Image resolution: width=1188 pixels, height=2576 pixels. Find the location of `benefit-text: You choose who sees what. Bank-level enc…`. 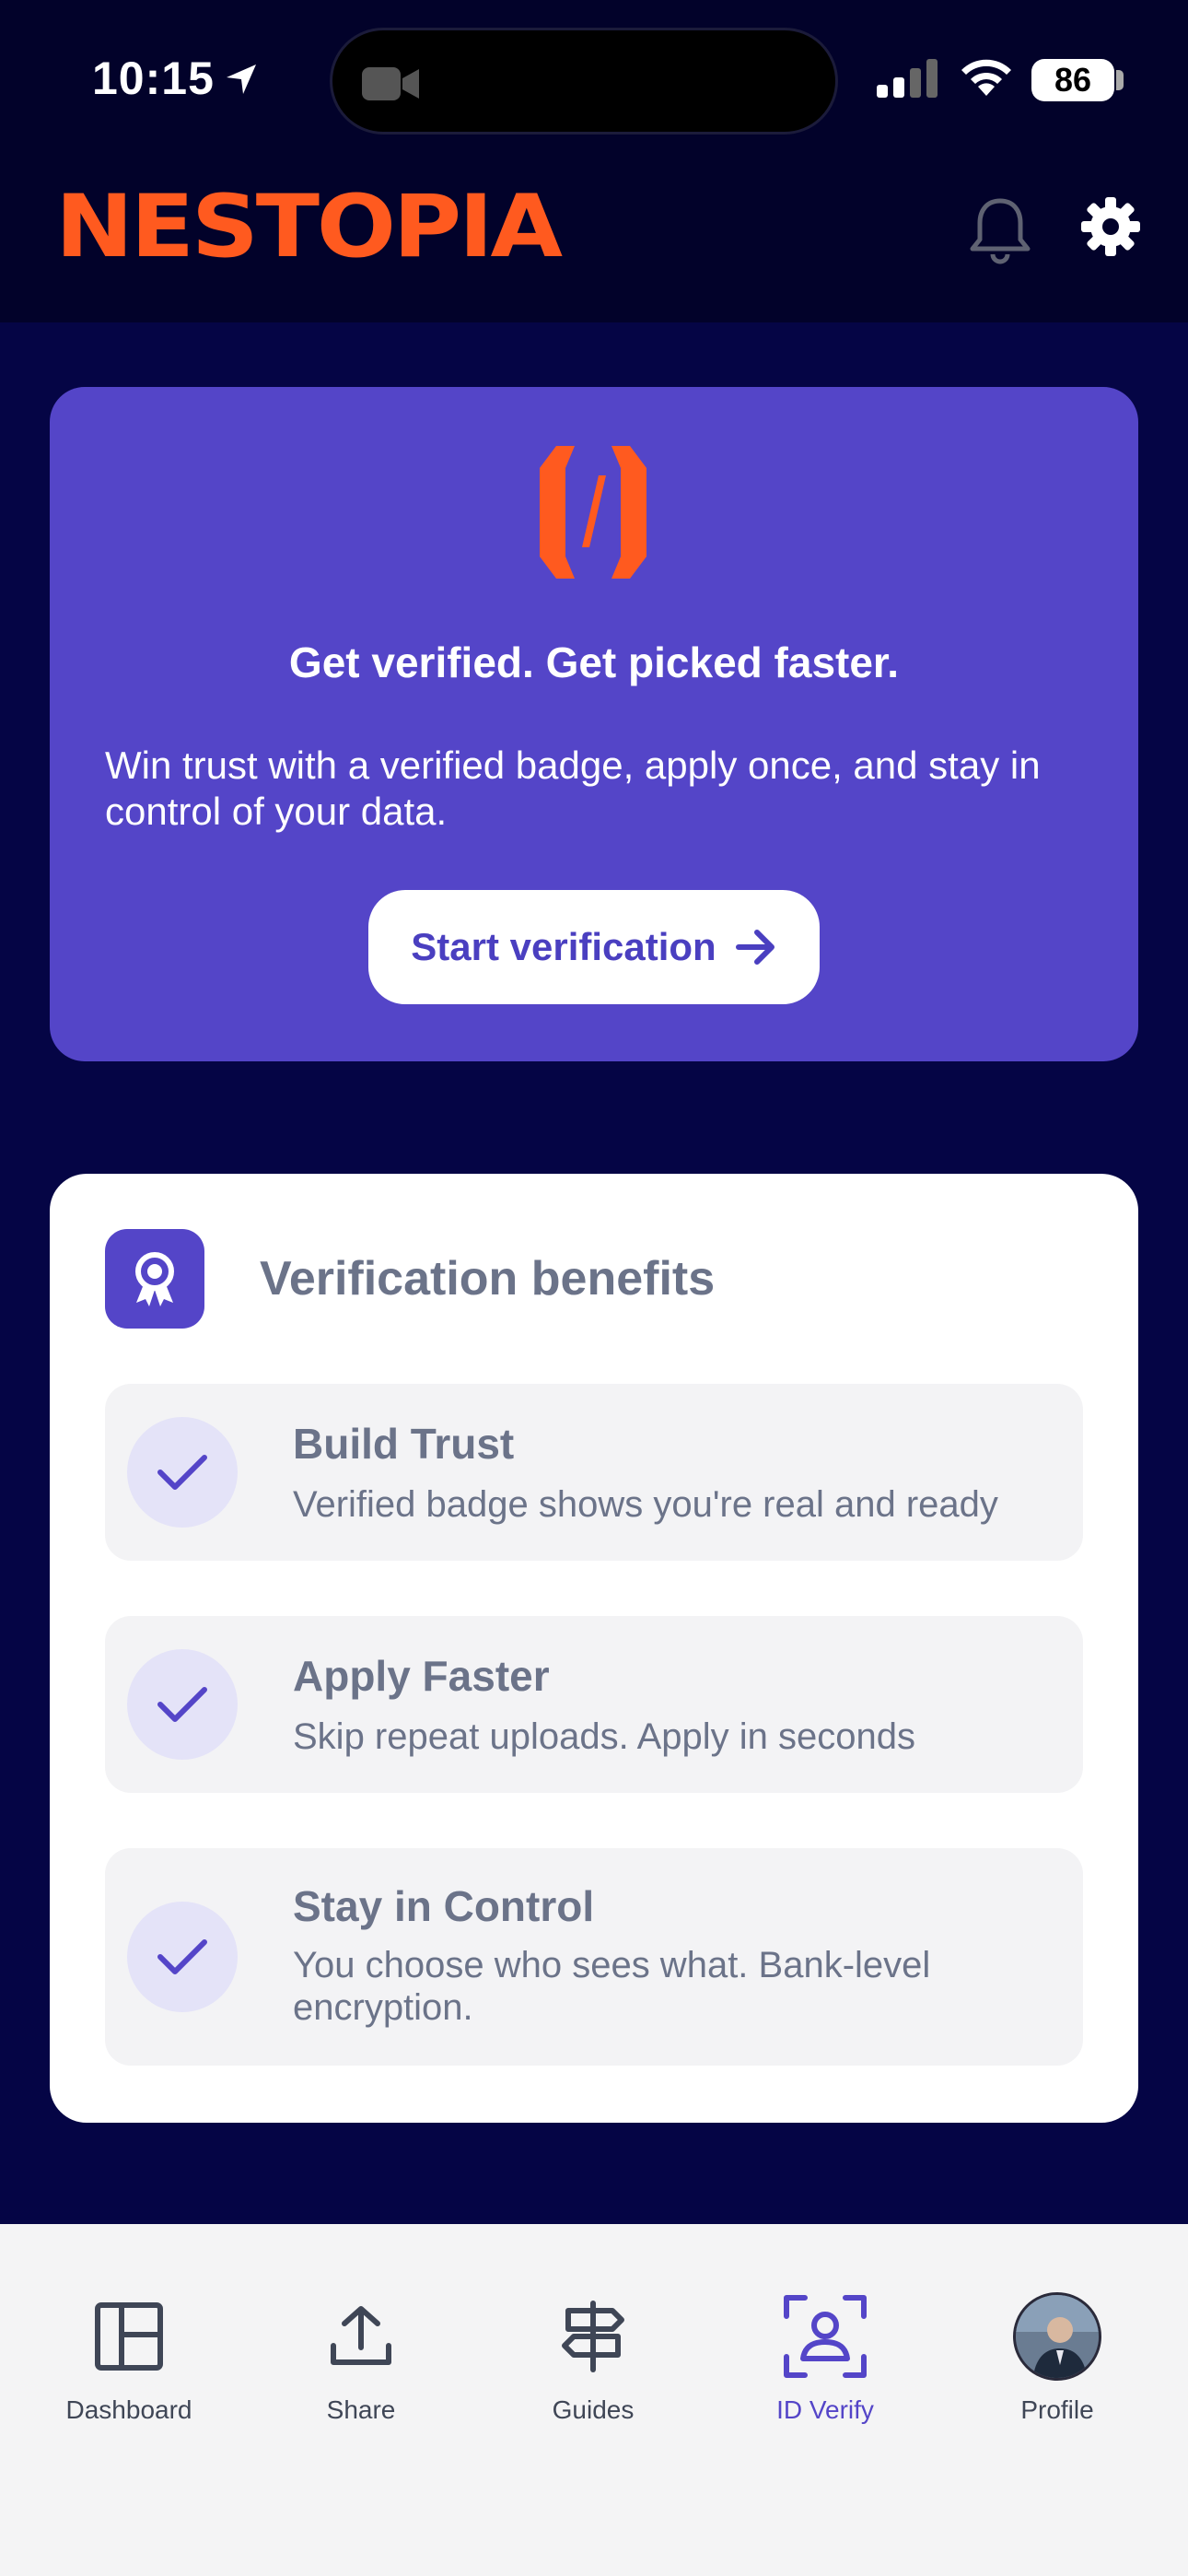

benefit-text: You choose who sees what. Bank-level enc… is located at coordinates (612, 1986).